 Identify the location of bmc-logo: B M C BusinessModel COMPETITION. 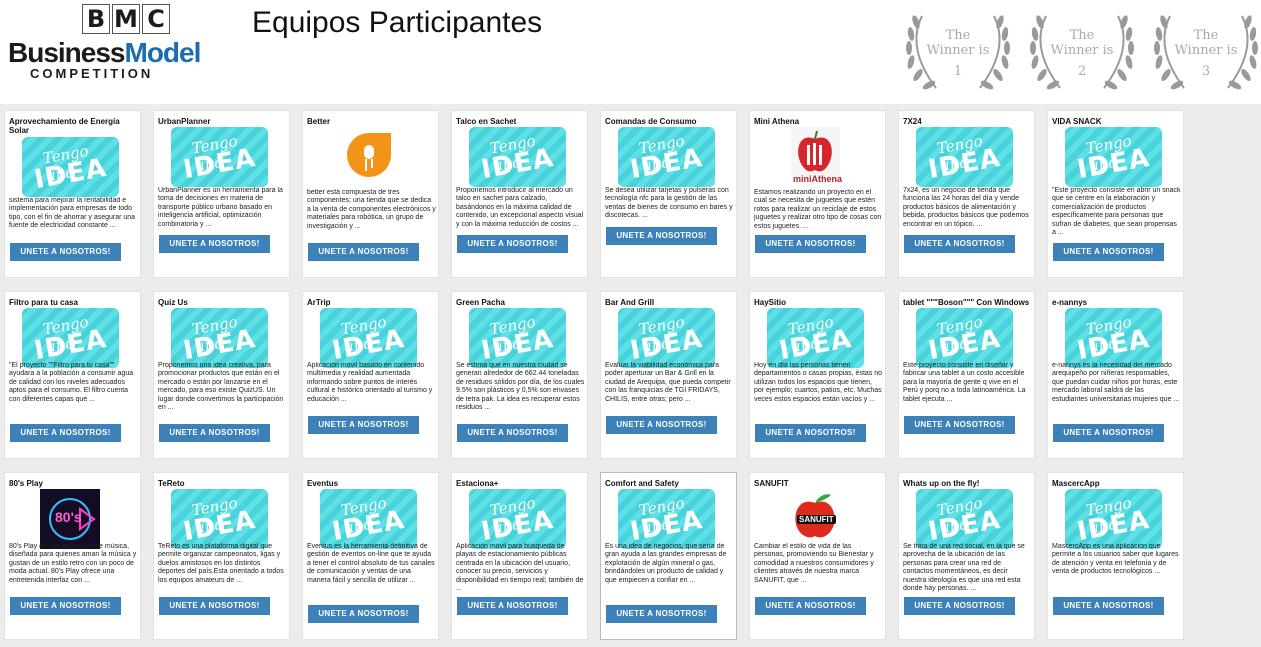
(125, 42).